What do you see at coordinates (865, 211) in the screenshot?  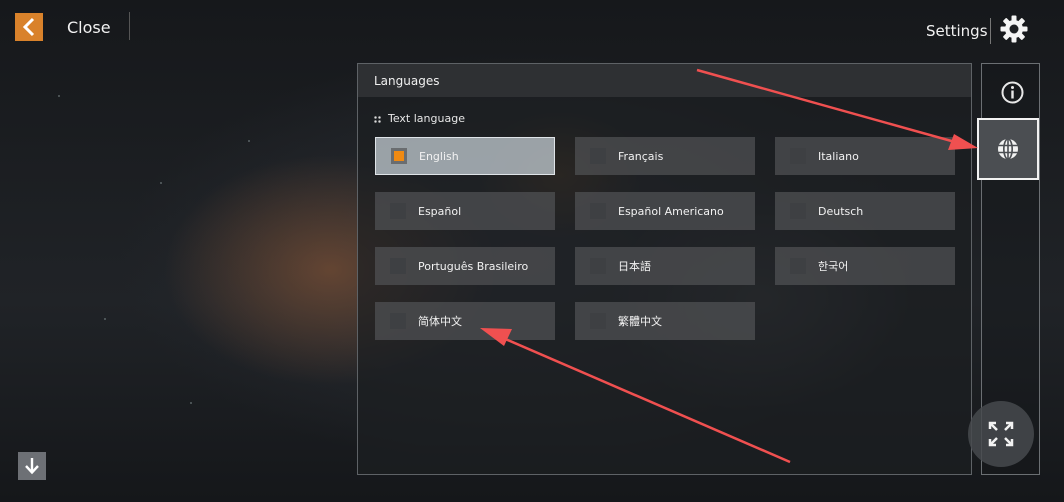 I see `language-option-german: Deutsch` at bounding box center [865, 211].